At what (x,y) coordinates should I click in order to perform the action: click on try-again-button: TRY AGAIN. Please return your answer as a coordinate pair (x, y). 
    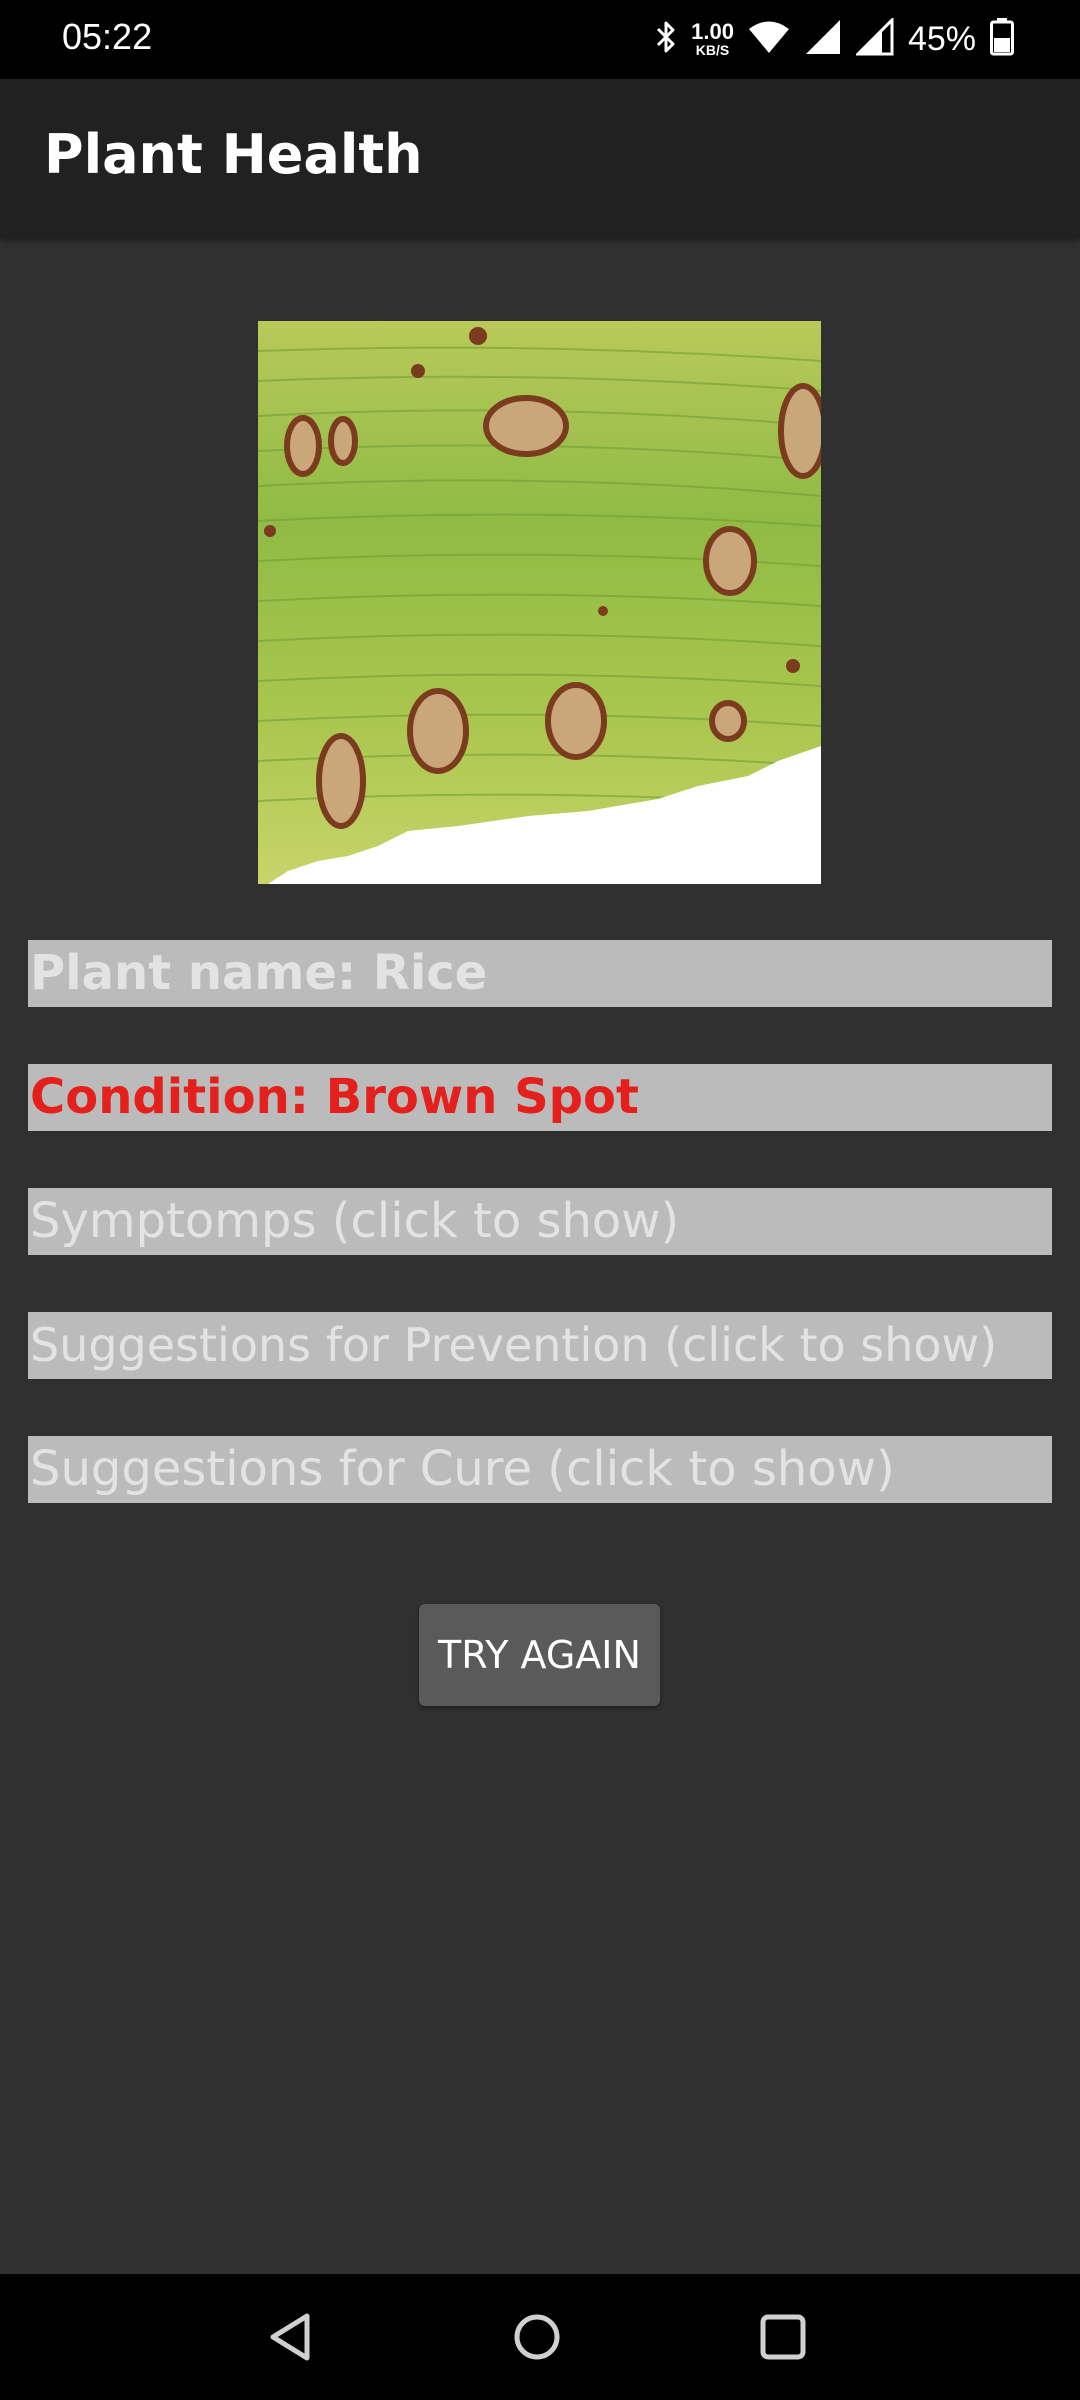
    Looking at the image, I should click on (539, 1655).